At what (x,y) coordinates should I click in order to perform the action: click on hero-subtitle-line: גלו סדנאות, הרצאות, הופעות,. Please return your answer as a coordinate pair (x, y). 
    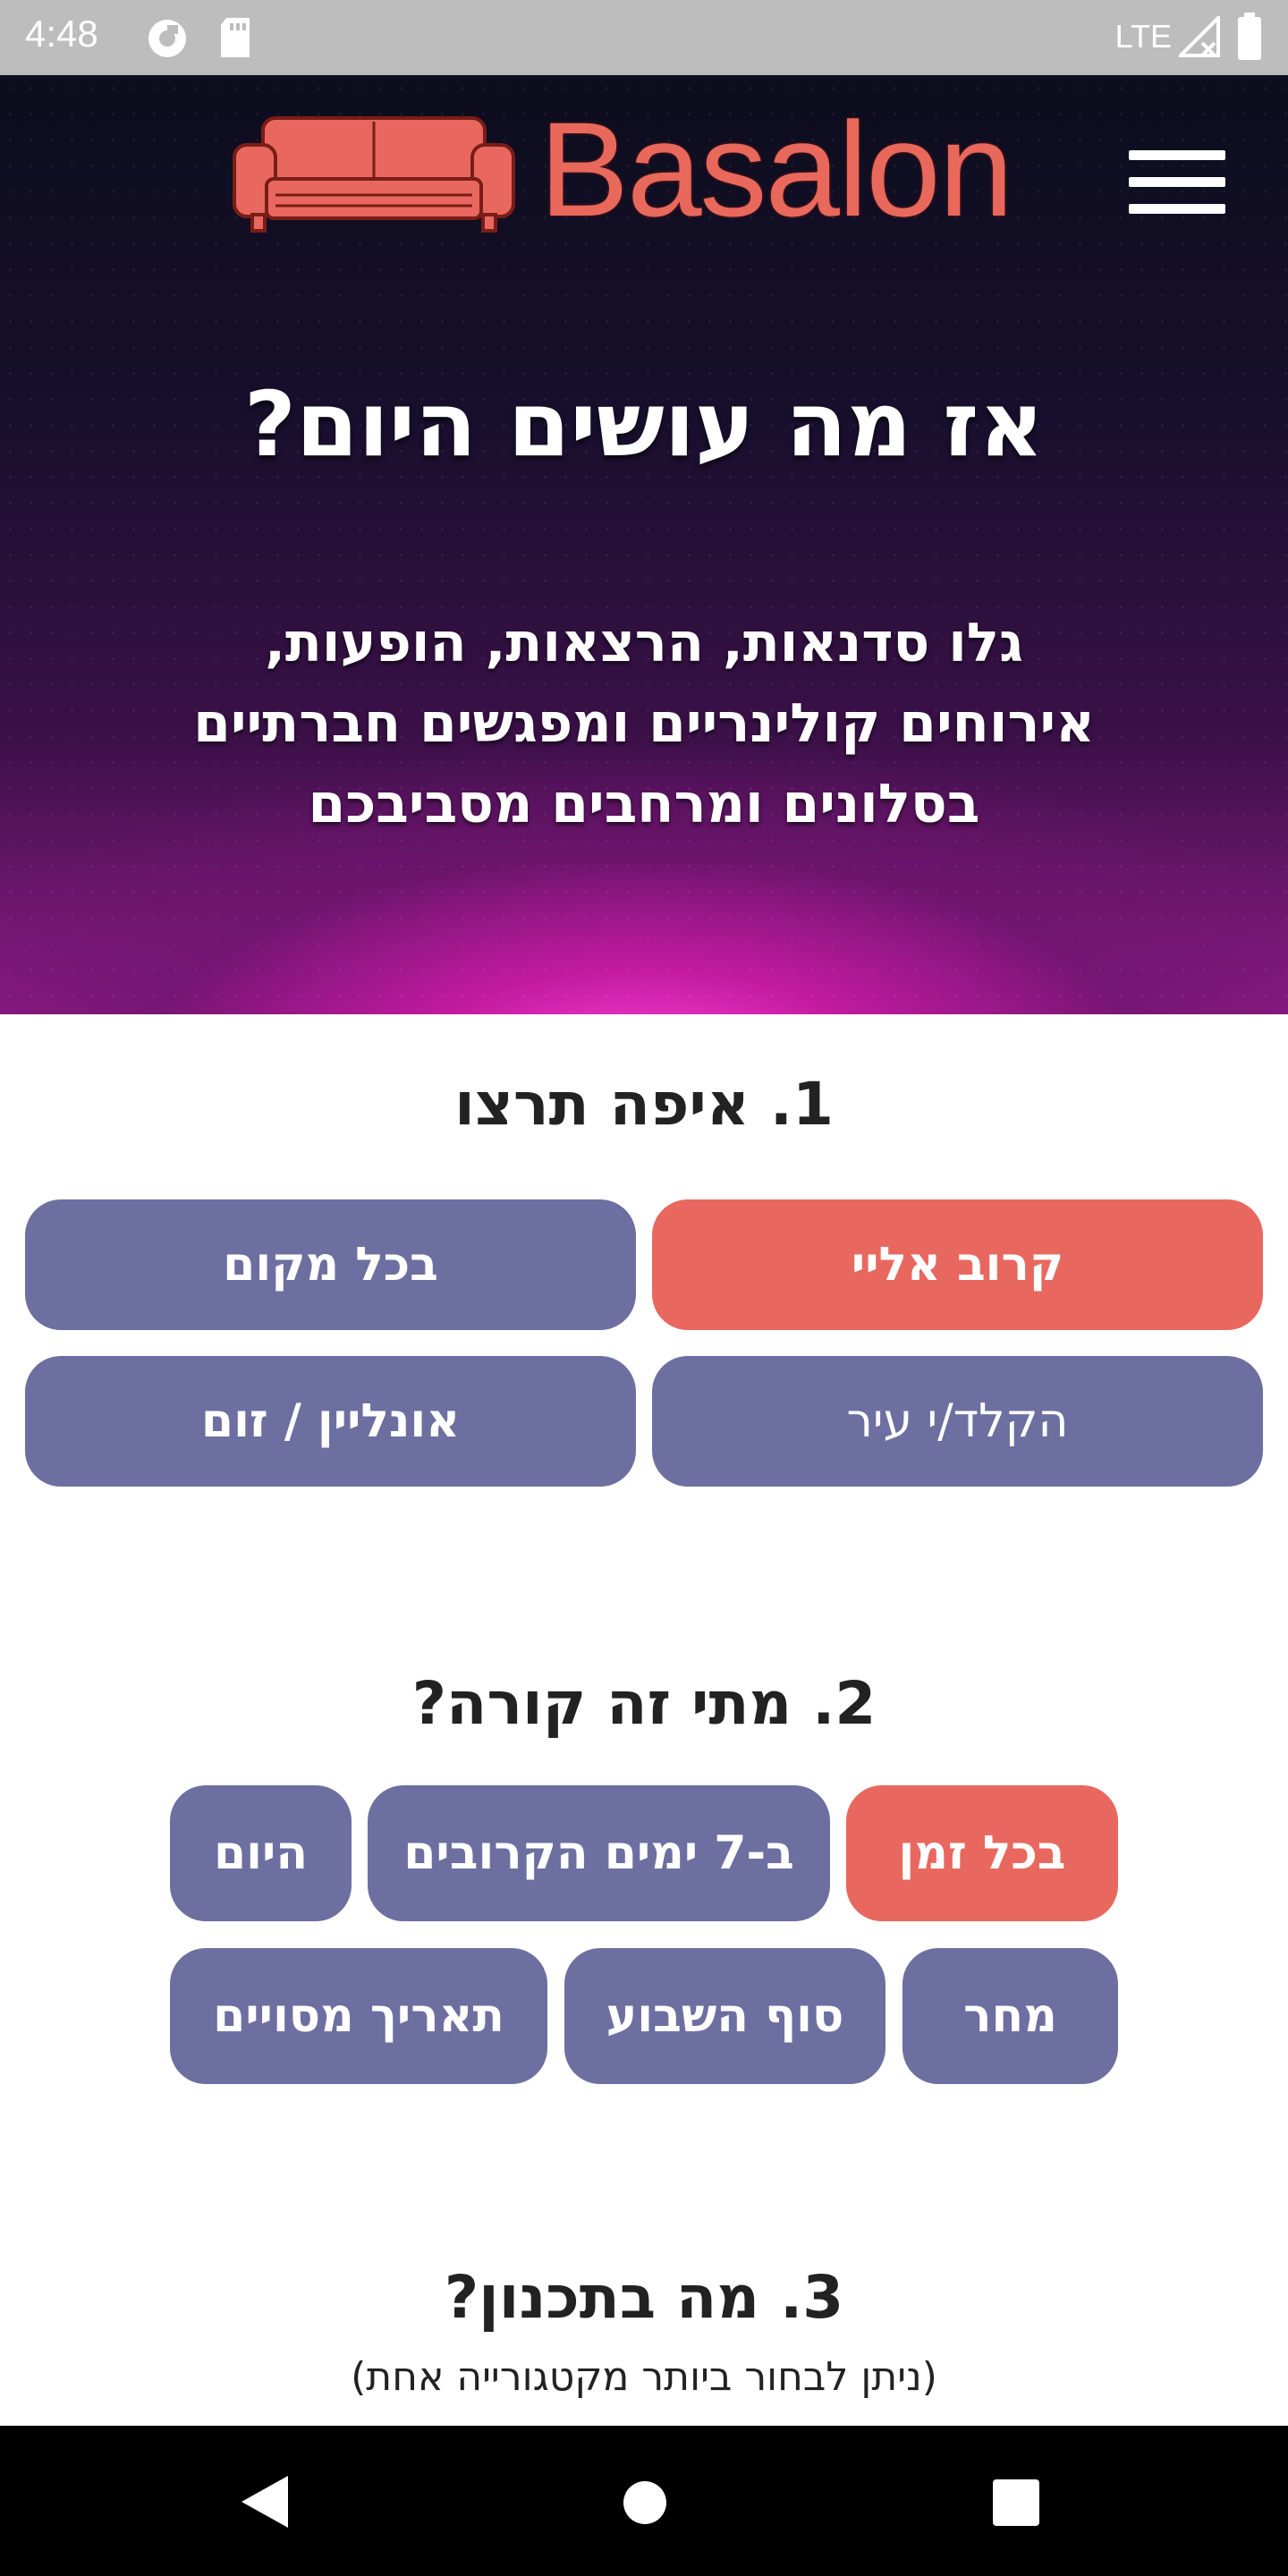
    Looking at the image, I should click on (644, 643).